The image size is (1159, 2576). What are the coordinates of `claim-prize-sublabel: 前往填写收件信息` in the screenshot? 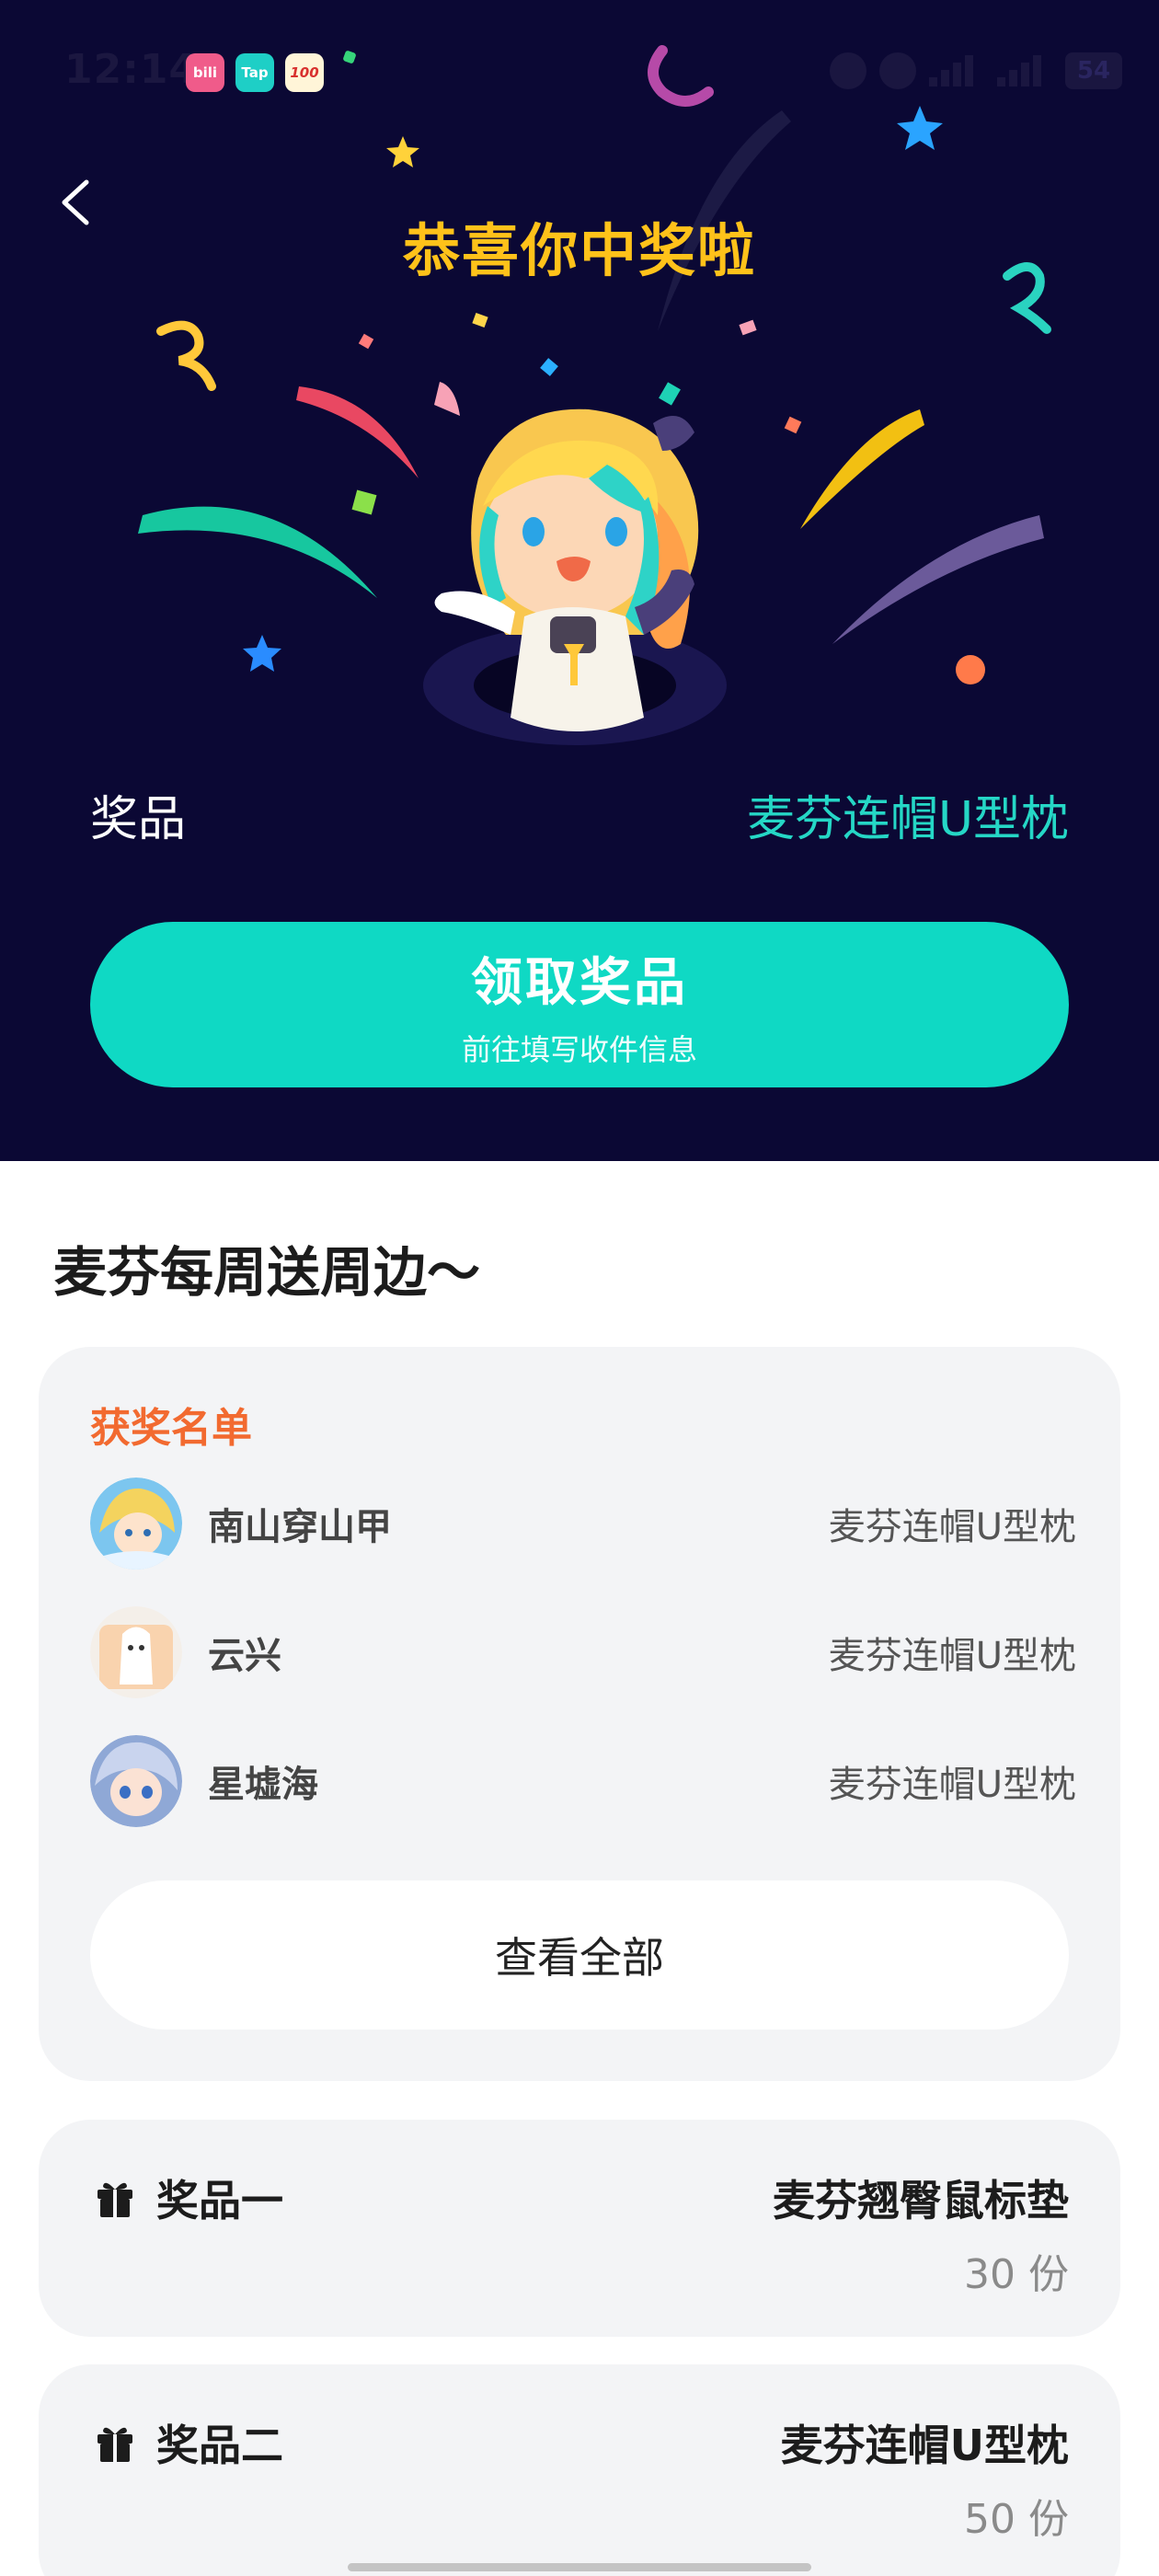 It's located at (579, 1049).